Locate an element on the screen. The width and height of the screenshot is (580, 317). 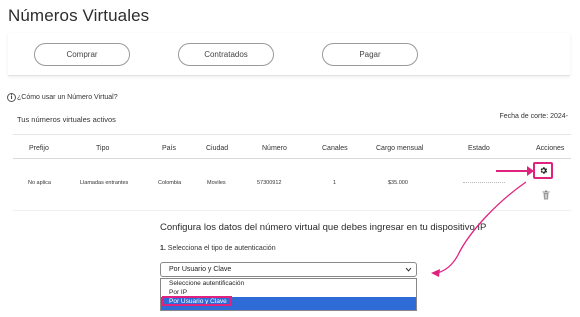
cell-estado is located at coordinates (484, 182).